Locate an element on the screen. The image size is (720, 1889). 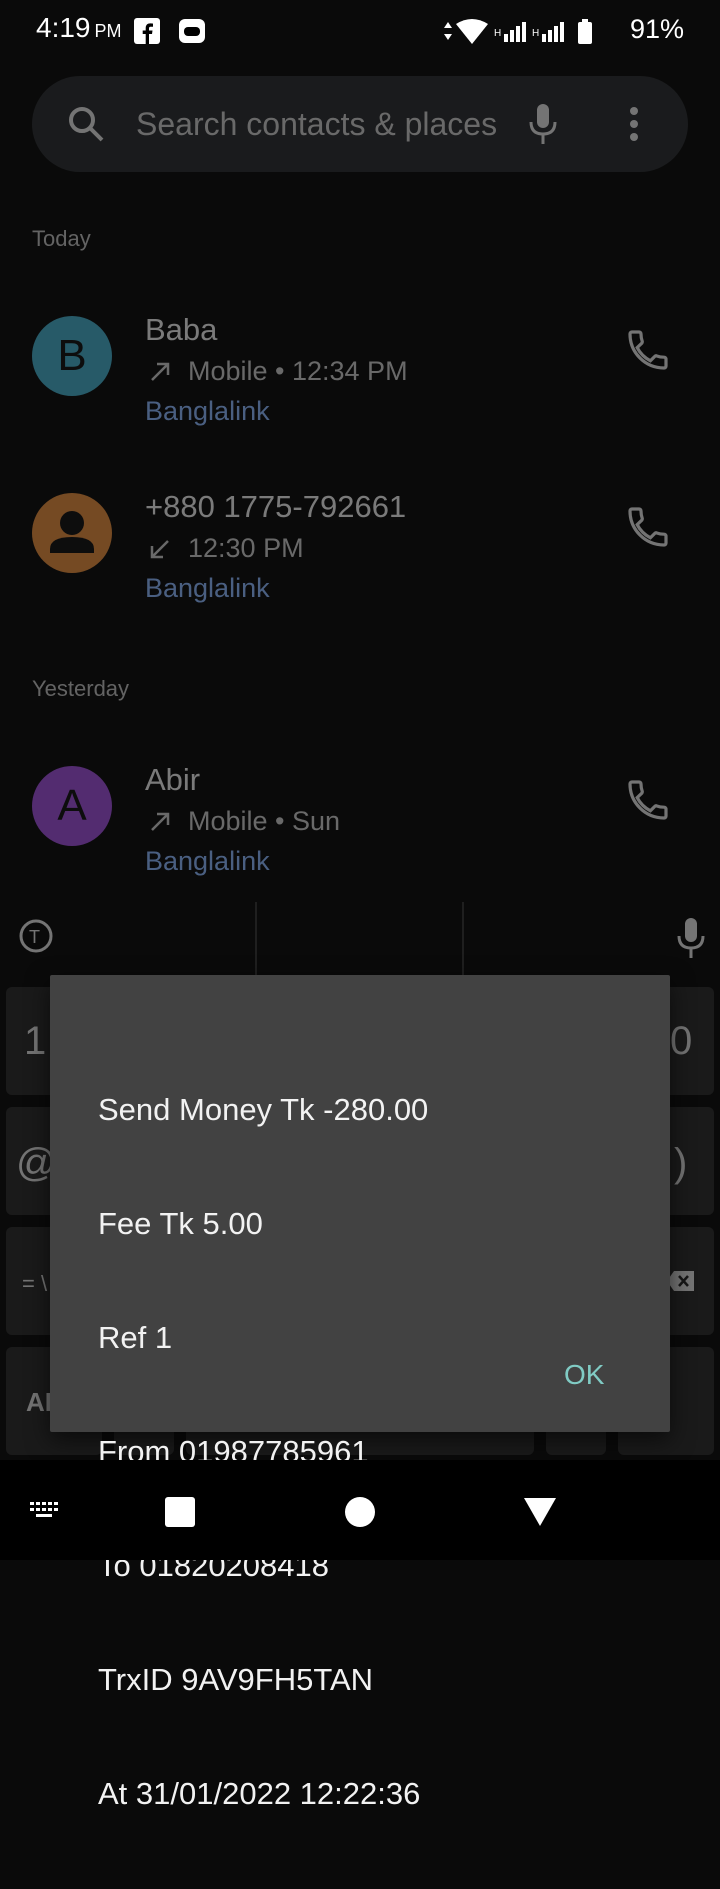
section-today: Today is located at coordinates (61, 238).